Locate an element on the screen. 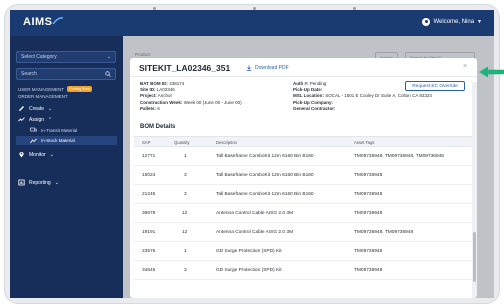 The image size is (504, 308). cell-sap: 36678 is located at coordinates (149, 213).